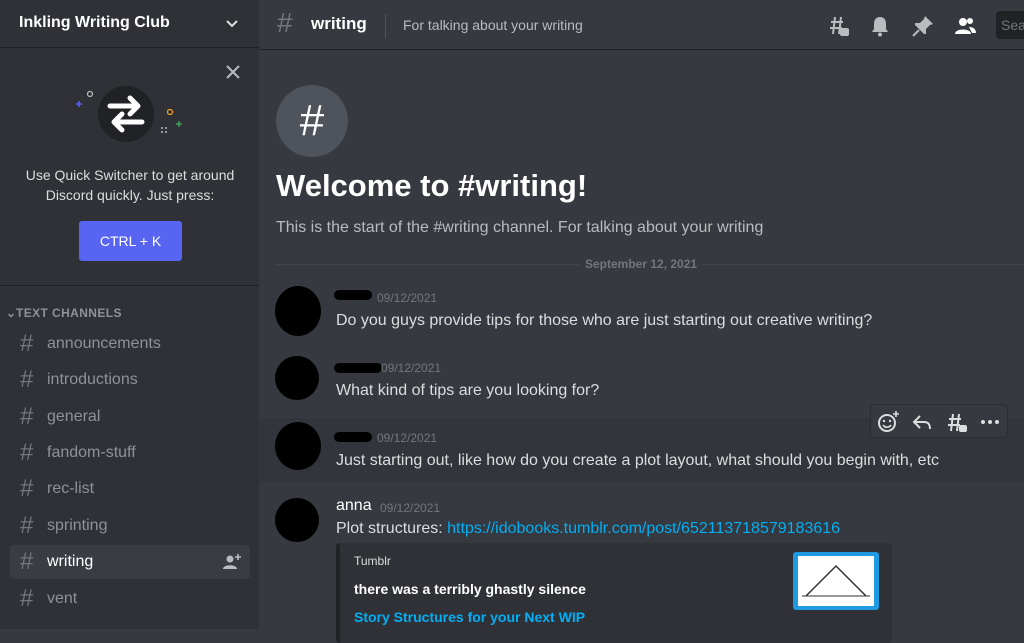 Image resolution: width=1024 pixels, height=643 pixels. I want to click on channel-label: general, so click(74, 416).